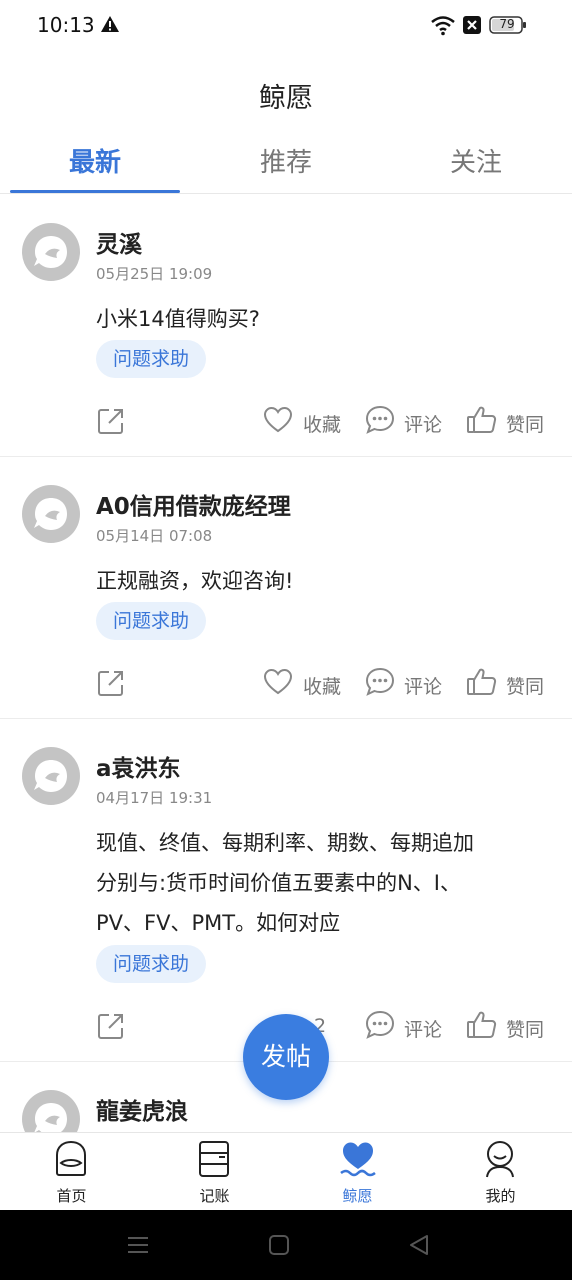  I want to click on nav-item-ledger: 记账, so click(214, 1172).